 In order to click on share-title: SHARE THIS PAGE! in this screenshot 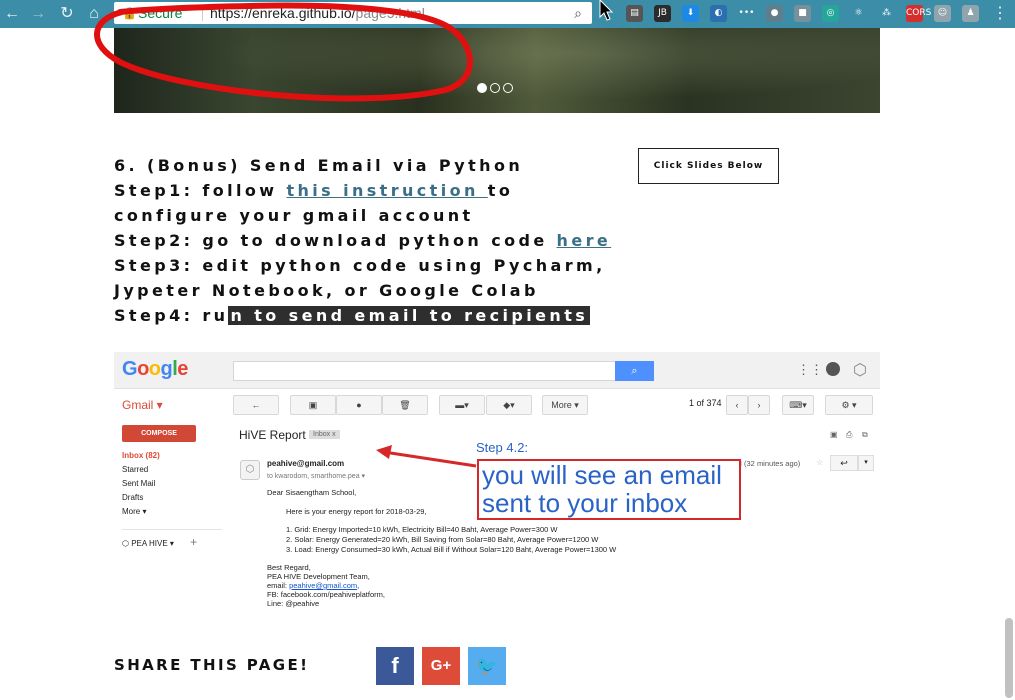, I will do `click(212, 665)`.